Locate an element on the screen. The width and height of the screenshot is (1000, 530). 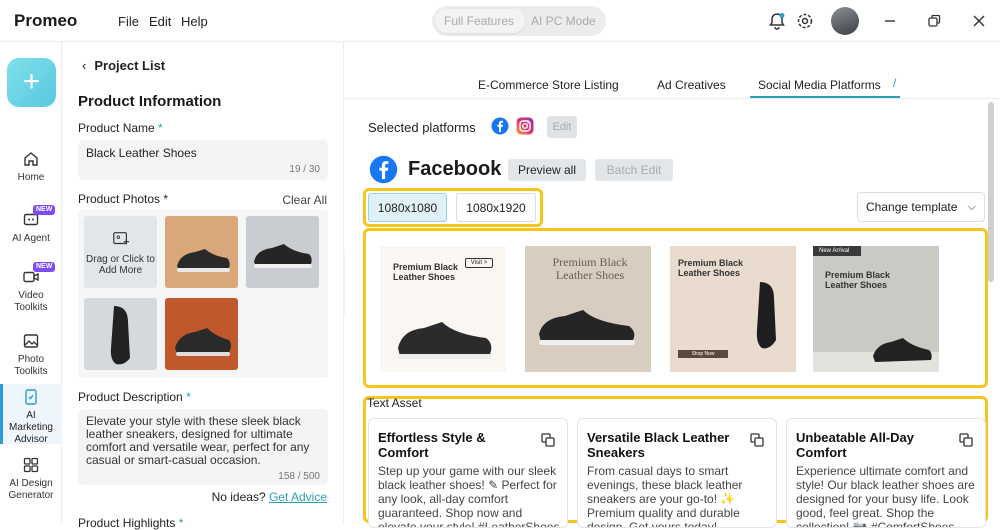
clear-all-button: Clear All is located at coordinates (304, 200).